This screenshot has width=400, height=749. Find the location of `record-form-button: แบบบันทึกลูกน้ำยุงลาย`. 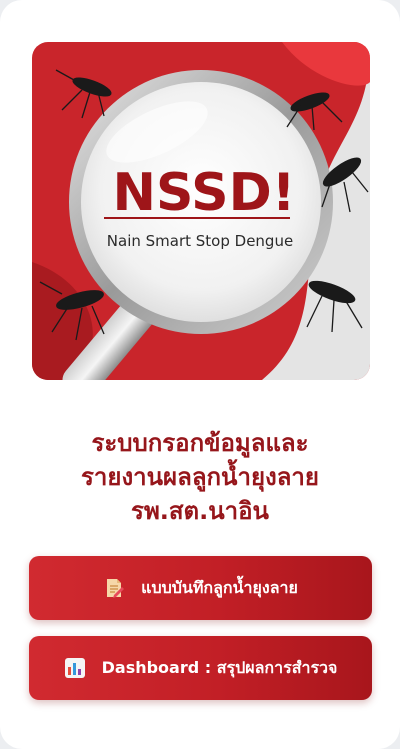

record-form-button: แบบบันทึกลูกน้ำยุงลาย is located at coordinates (200, 588).